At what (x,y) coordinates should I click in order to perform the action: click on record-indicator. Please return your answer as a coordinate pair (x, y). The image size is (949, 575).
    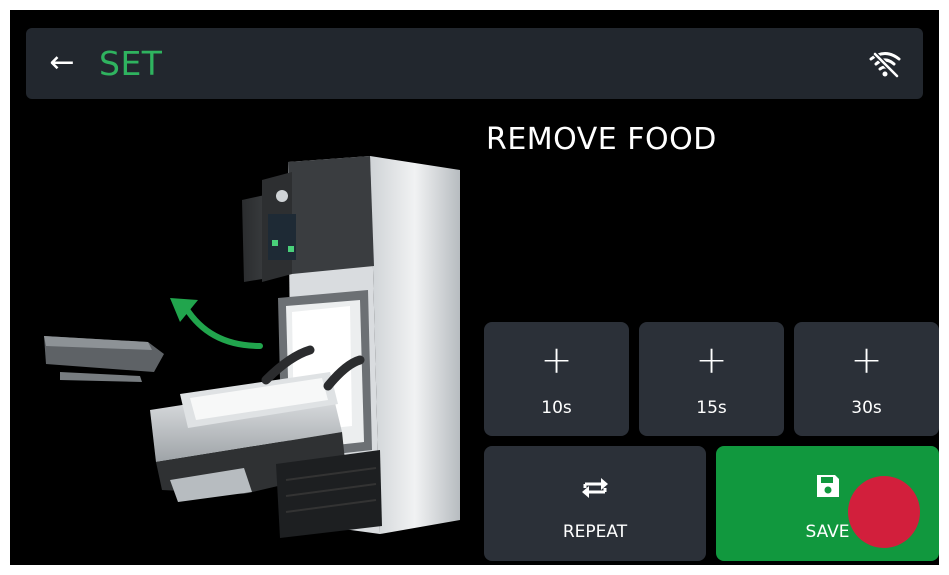
    Looking at the image, I should click on (884, 512).